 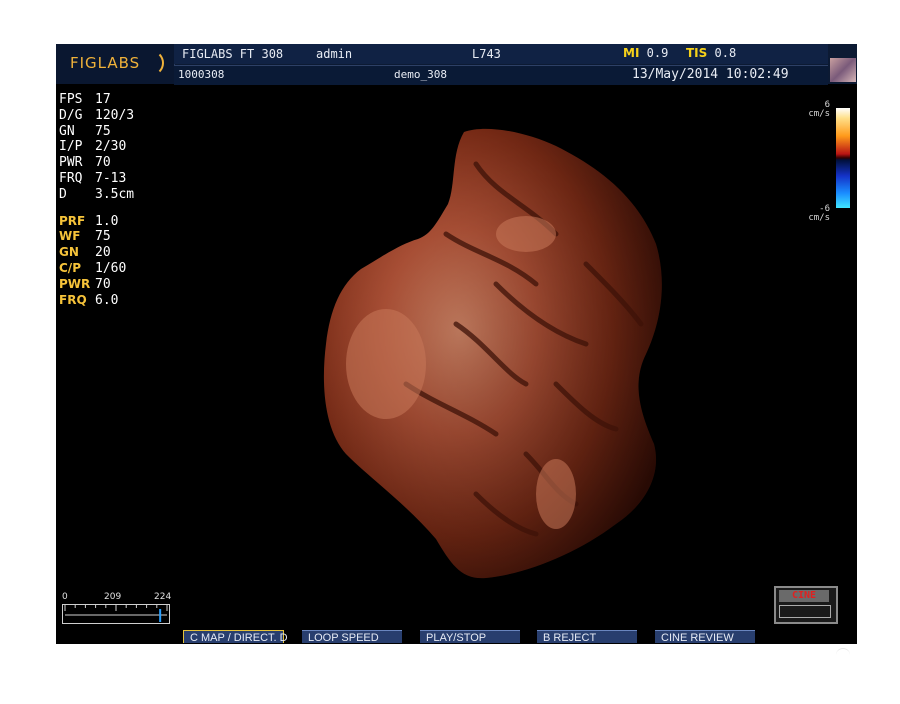 What do you see at coordinates (486, 54) in the screenshot?
I see `probe-name: L743` at bounding box center [486, 54].